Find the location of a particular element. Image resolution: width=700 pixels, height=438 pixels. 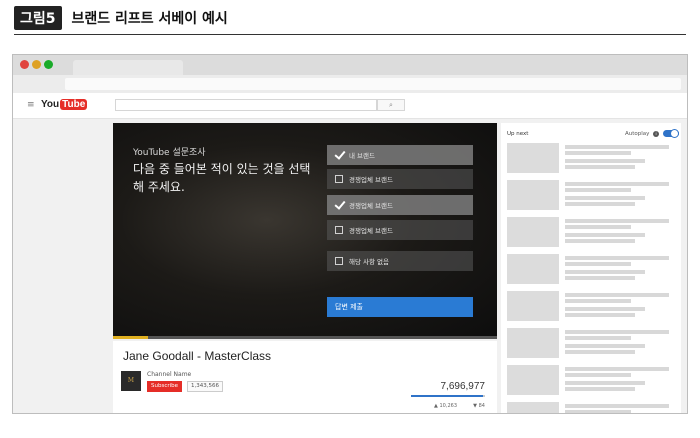

dislike-button: ▼ 84 is located at coordinates (479, 406).